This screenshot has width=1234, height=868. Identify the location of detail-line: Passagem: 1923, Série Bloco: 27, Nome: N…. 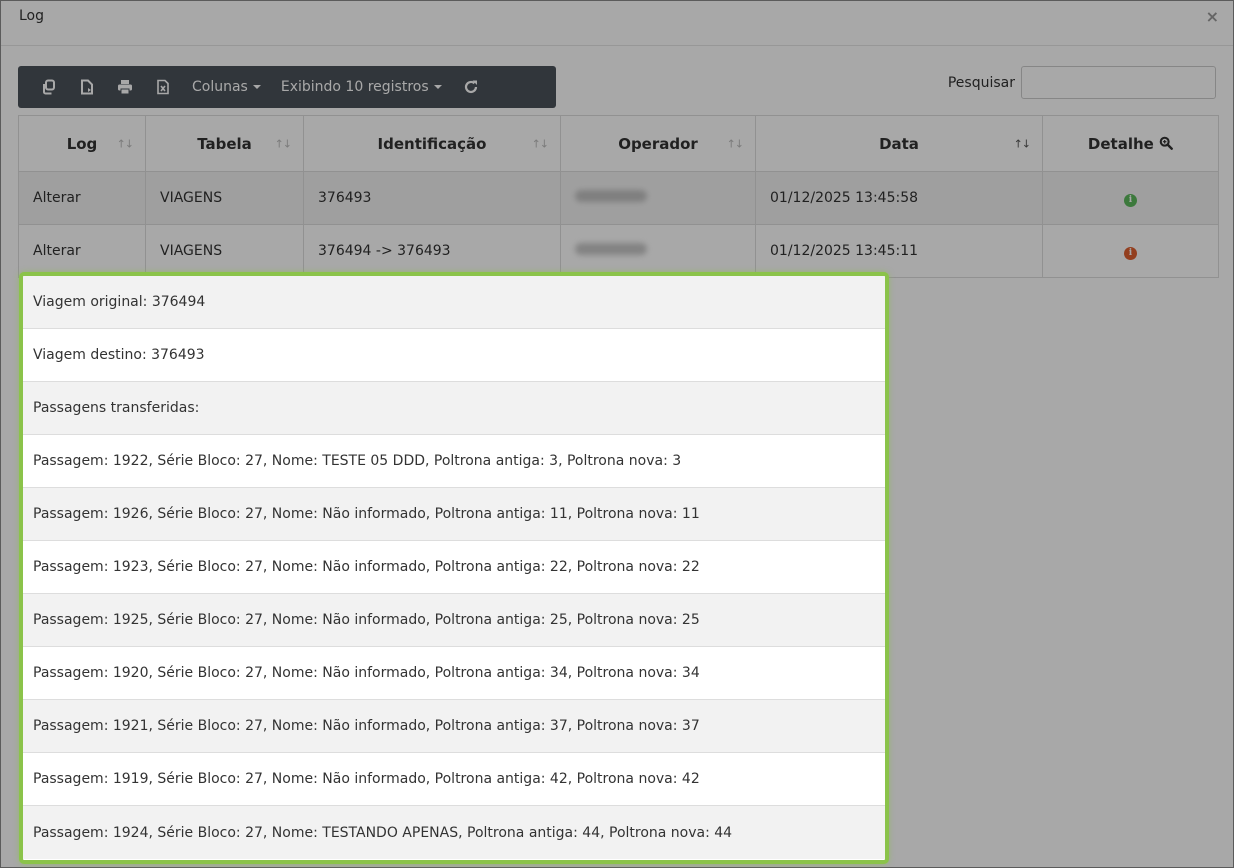
(454, 567).